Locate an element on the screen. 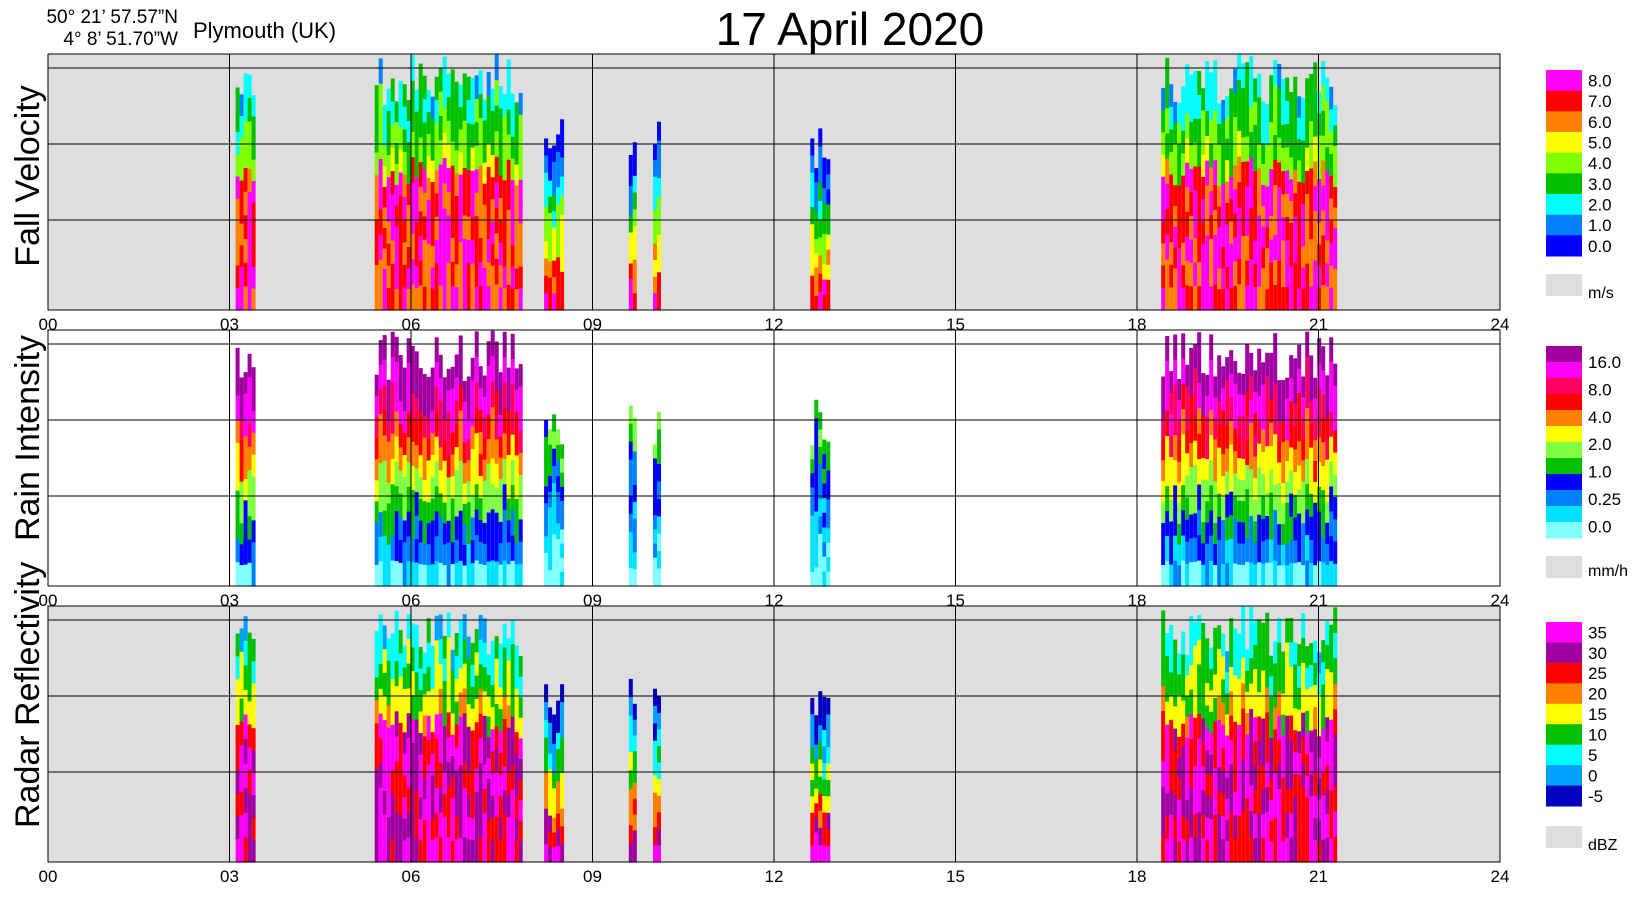 The image size is (1640, 900). panel-2-legend-label: 5 is located at coordinates (1592, 755).